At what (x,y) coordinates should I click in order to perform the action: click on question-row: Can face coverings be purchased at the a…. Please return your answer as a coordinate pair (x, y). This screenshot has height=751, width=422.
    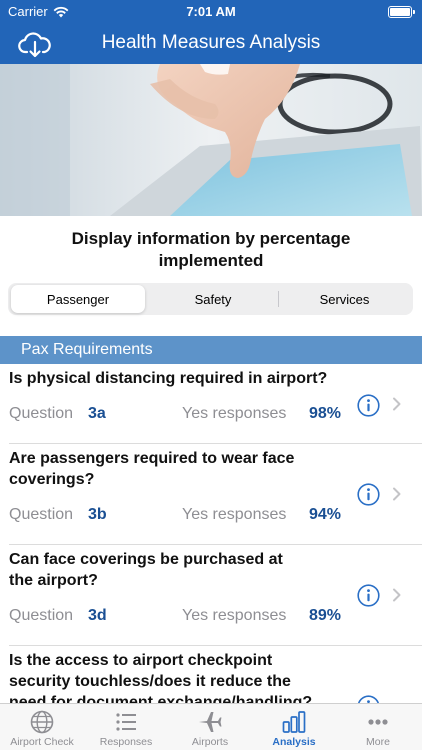
    Looking at the image, I should click on (211, 595).